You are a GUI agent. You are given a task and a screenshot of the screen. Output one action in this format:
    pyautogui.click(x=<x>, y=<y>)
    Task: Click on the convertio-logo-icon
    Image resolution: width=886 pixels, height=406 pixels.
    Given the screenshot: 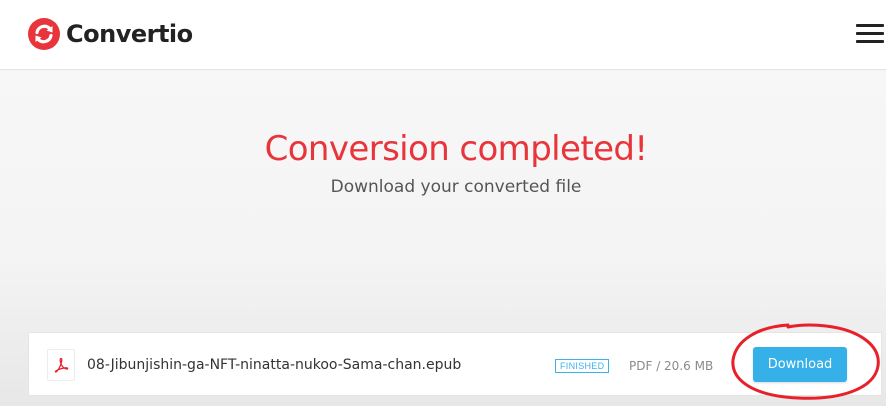 What is the action you would take?
    pyautogui.click(x=44, y=34)
    